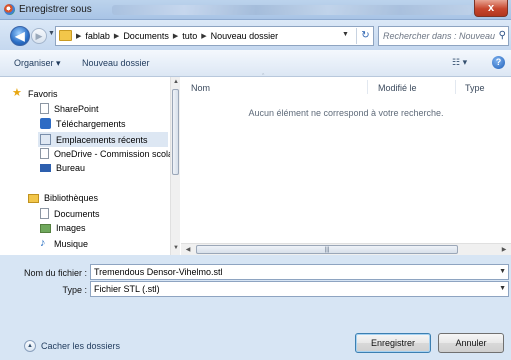 The image size is (511, 360). What do you see at coordinates (263, 77) in the screenshot?
I see `sort-indicator-icon: ˆ` at bounding box center [263, 77].